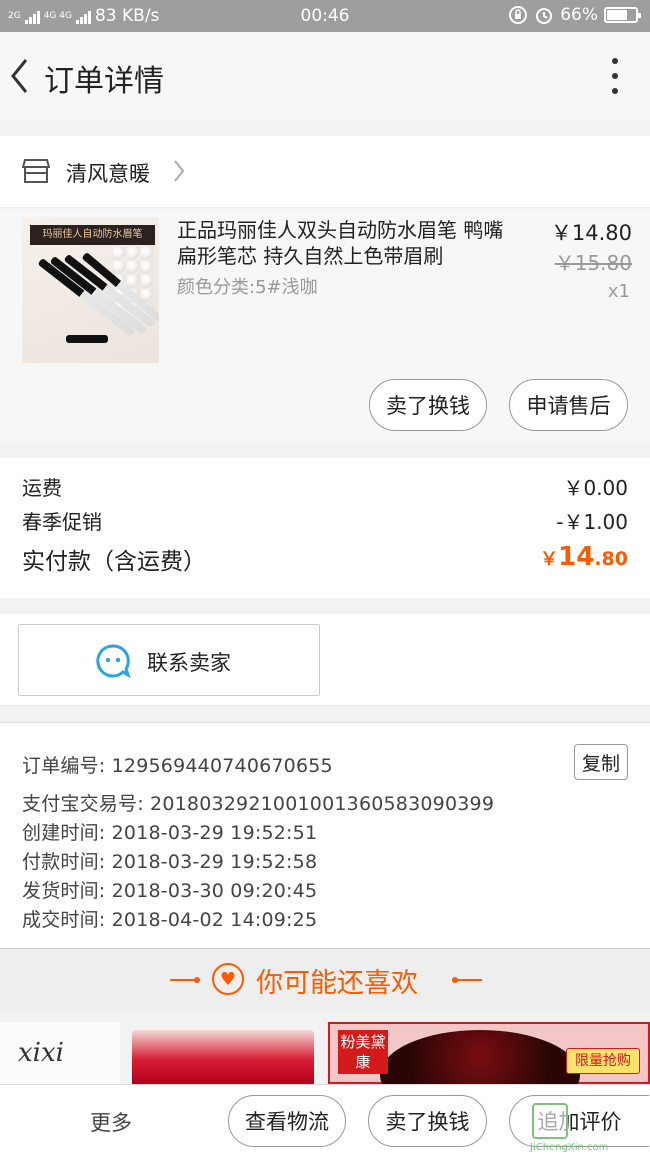 The image size is (650, 1155). I want to click on product-original-price: ￥15.80, so click(593, 263).